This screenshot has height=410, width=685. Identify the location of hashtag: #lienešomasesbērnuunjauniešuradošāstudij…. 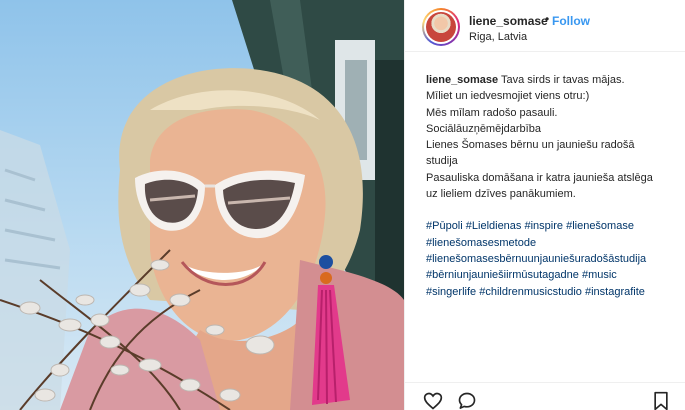
(536, 259).